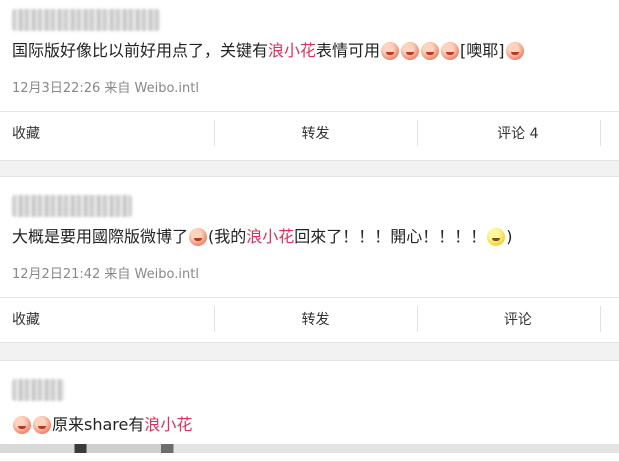 The width and height of the screenshot is (619, 462). I want to click on attached-image-preview, so click(309, 448).